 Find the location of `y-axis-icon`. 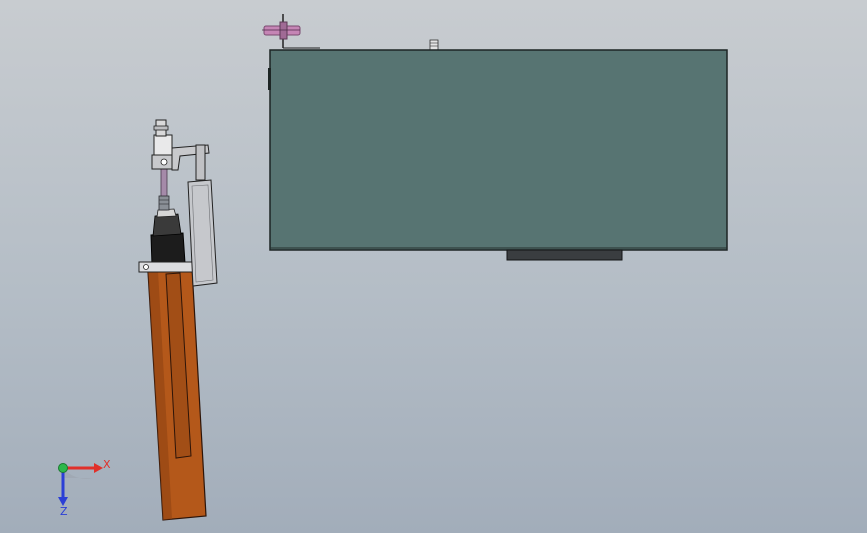

y-axis-icon is located at coordinates (63, 468).